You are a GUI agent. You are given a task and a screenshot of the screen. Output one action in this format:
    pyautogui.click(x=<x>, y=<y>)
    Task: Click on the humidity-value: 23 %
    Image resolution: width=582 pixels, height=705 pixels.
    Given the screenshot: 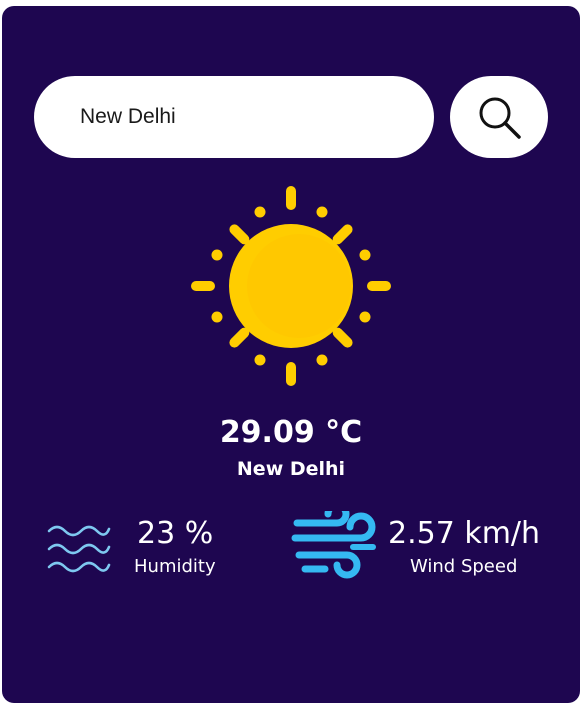 What is the action you would take?
    pyautogui.click(x=175, y=533)
    